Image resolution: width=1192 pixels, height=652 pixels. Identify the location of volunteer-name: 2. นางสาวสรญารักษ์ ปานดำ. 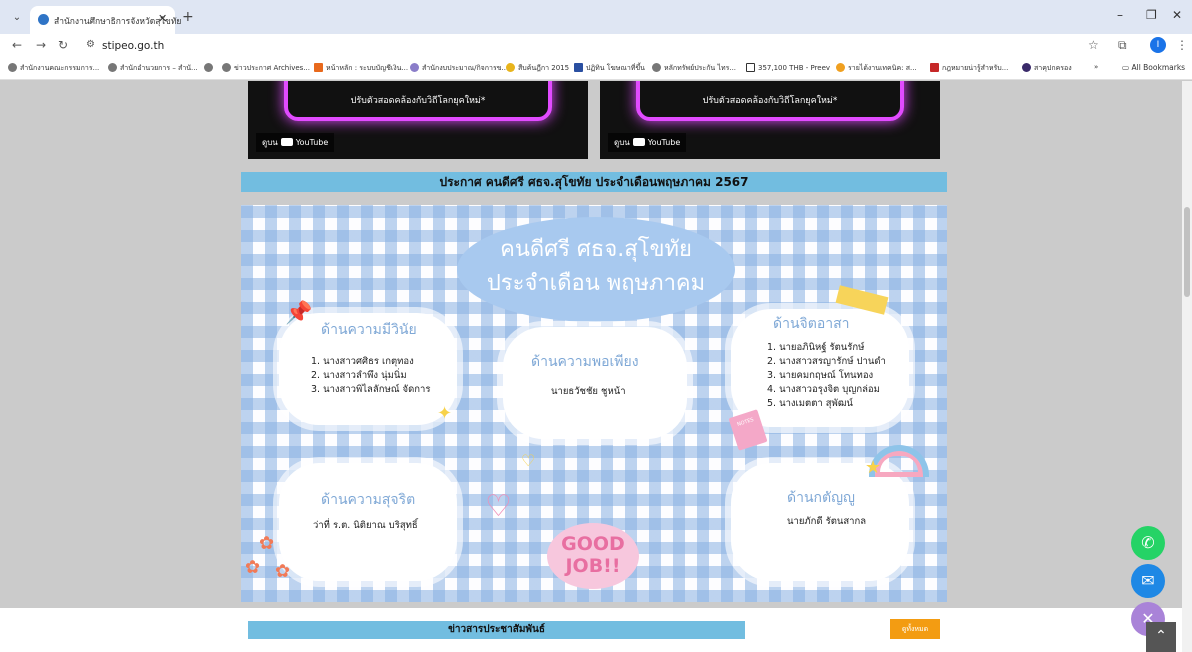
(826, 361).